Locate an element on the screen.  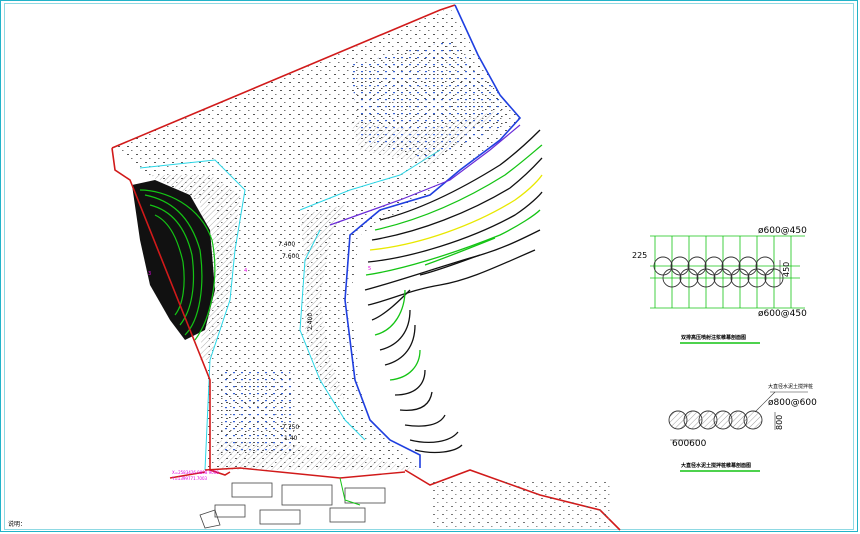
magenta-note-line1: X=2583426.9808 9008 is located at coordinates (195, 472).